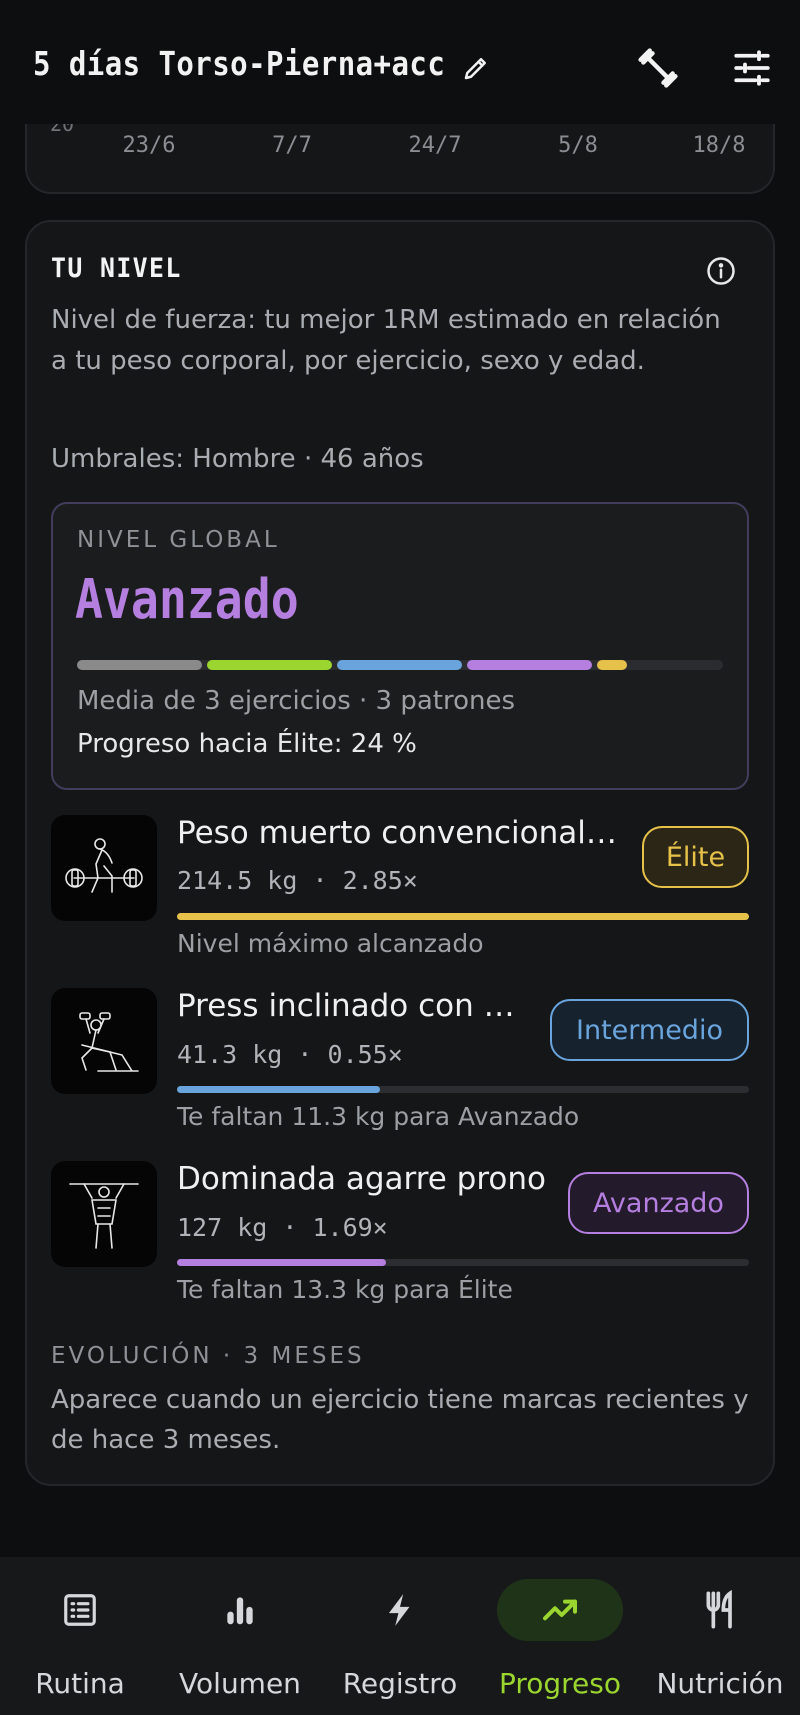 This screenshot has width=800, height=1715. I want to click on bar-chart-icon, so click(240, 1610).